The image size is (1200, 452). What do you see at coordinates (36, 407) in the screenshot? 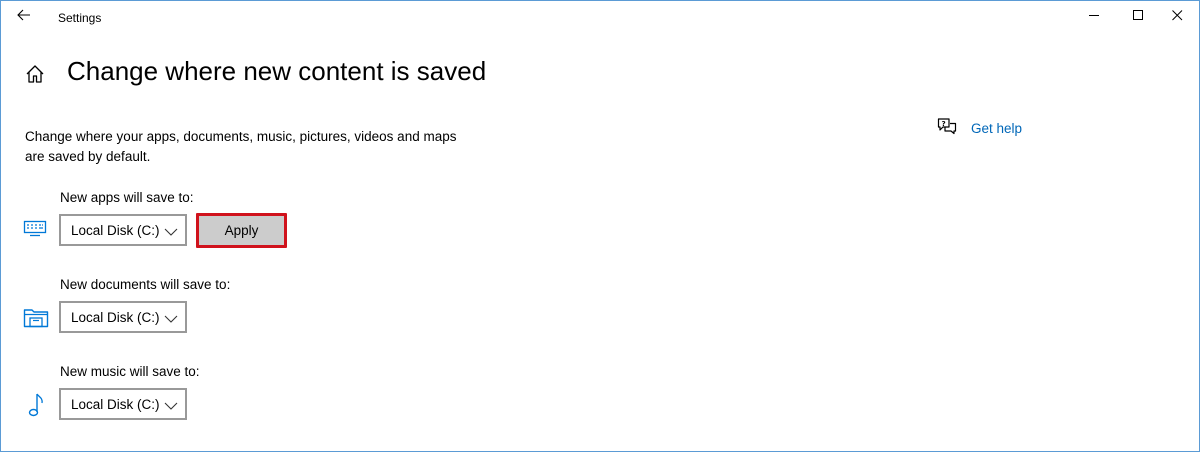
I see `music-note-icon` at bounding box center [36, 407].